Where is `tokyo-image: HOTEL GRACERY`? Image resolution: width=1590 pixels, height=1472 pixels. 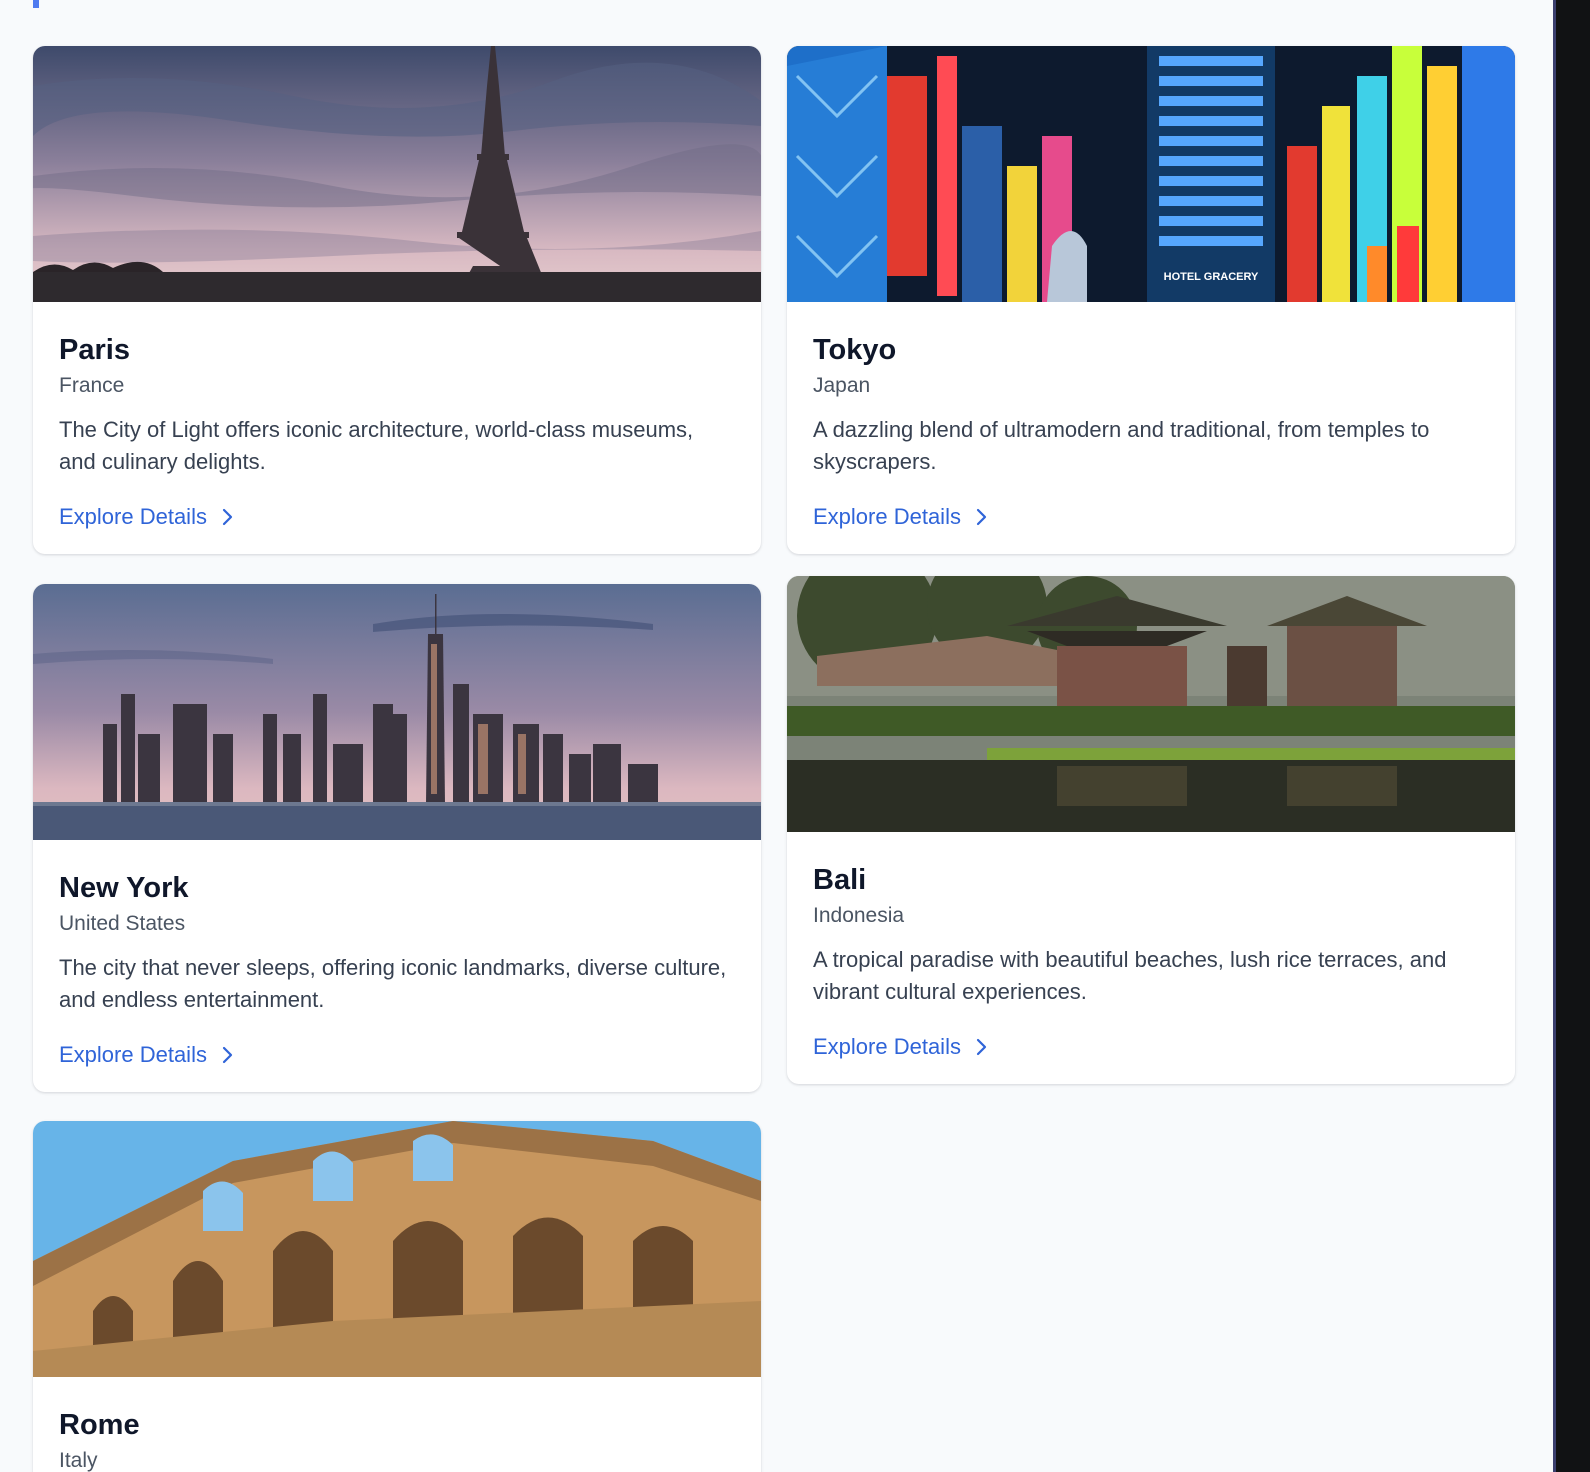
tokyo-image: HOTEL GRACERY is located at coordinates (1151, 174).